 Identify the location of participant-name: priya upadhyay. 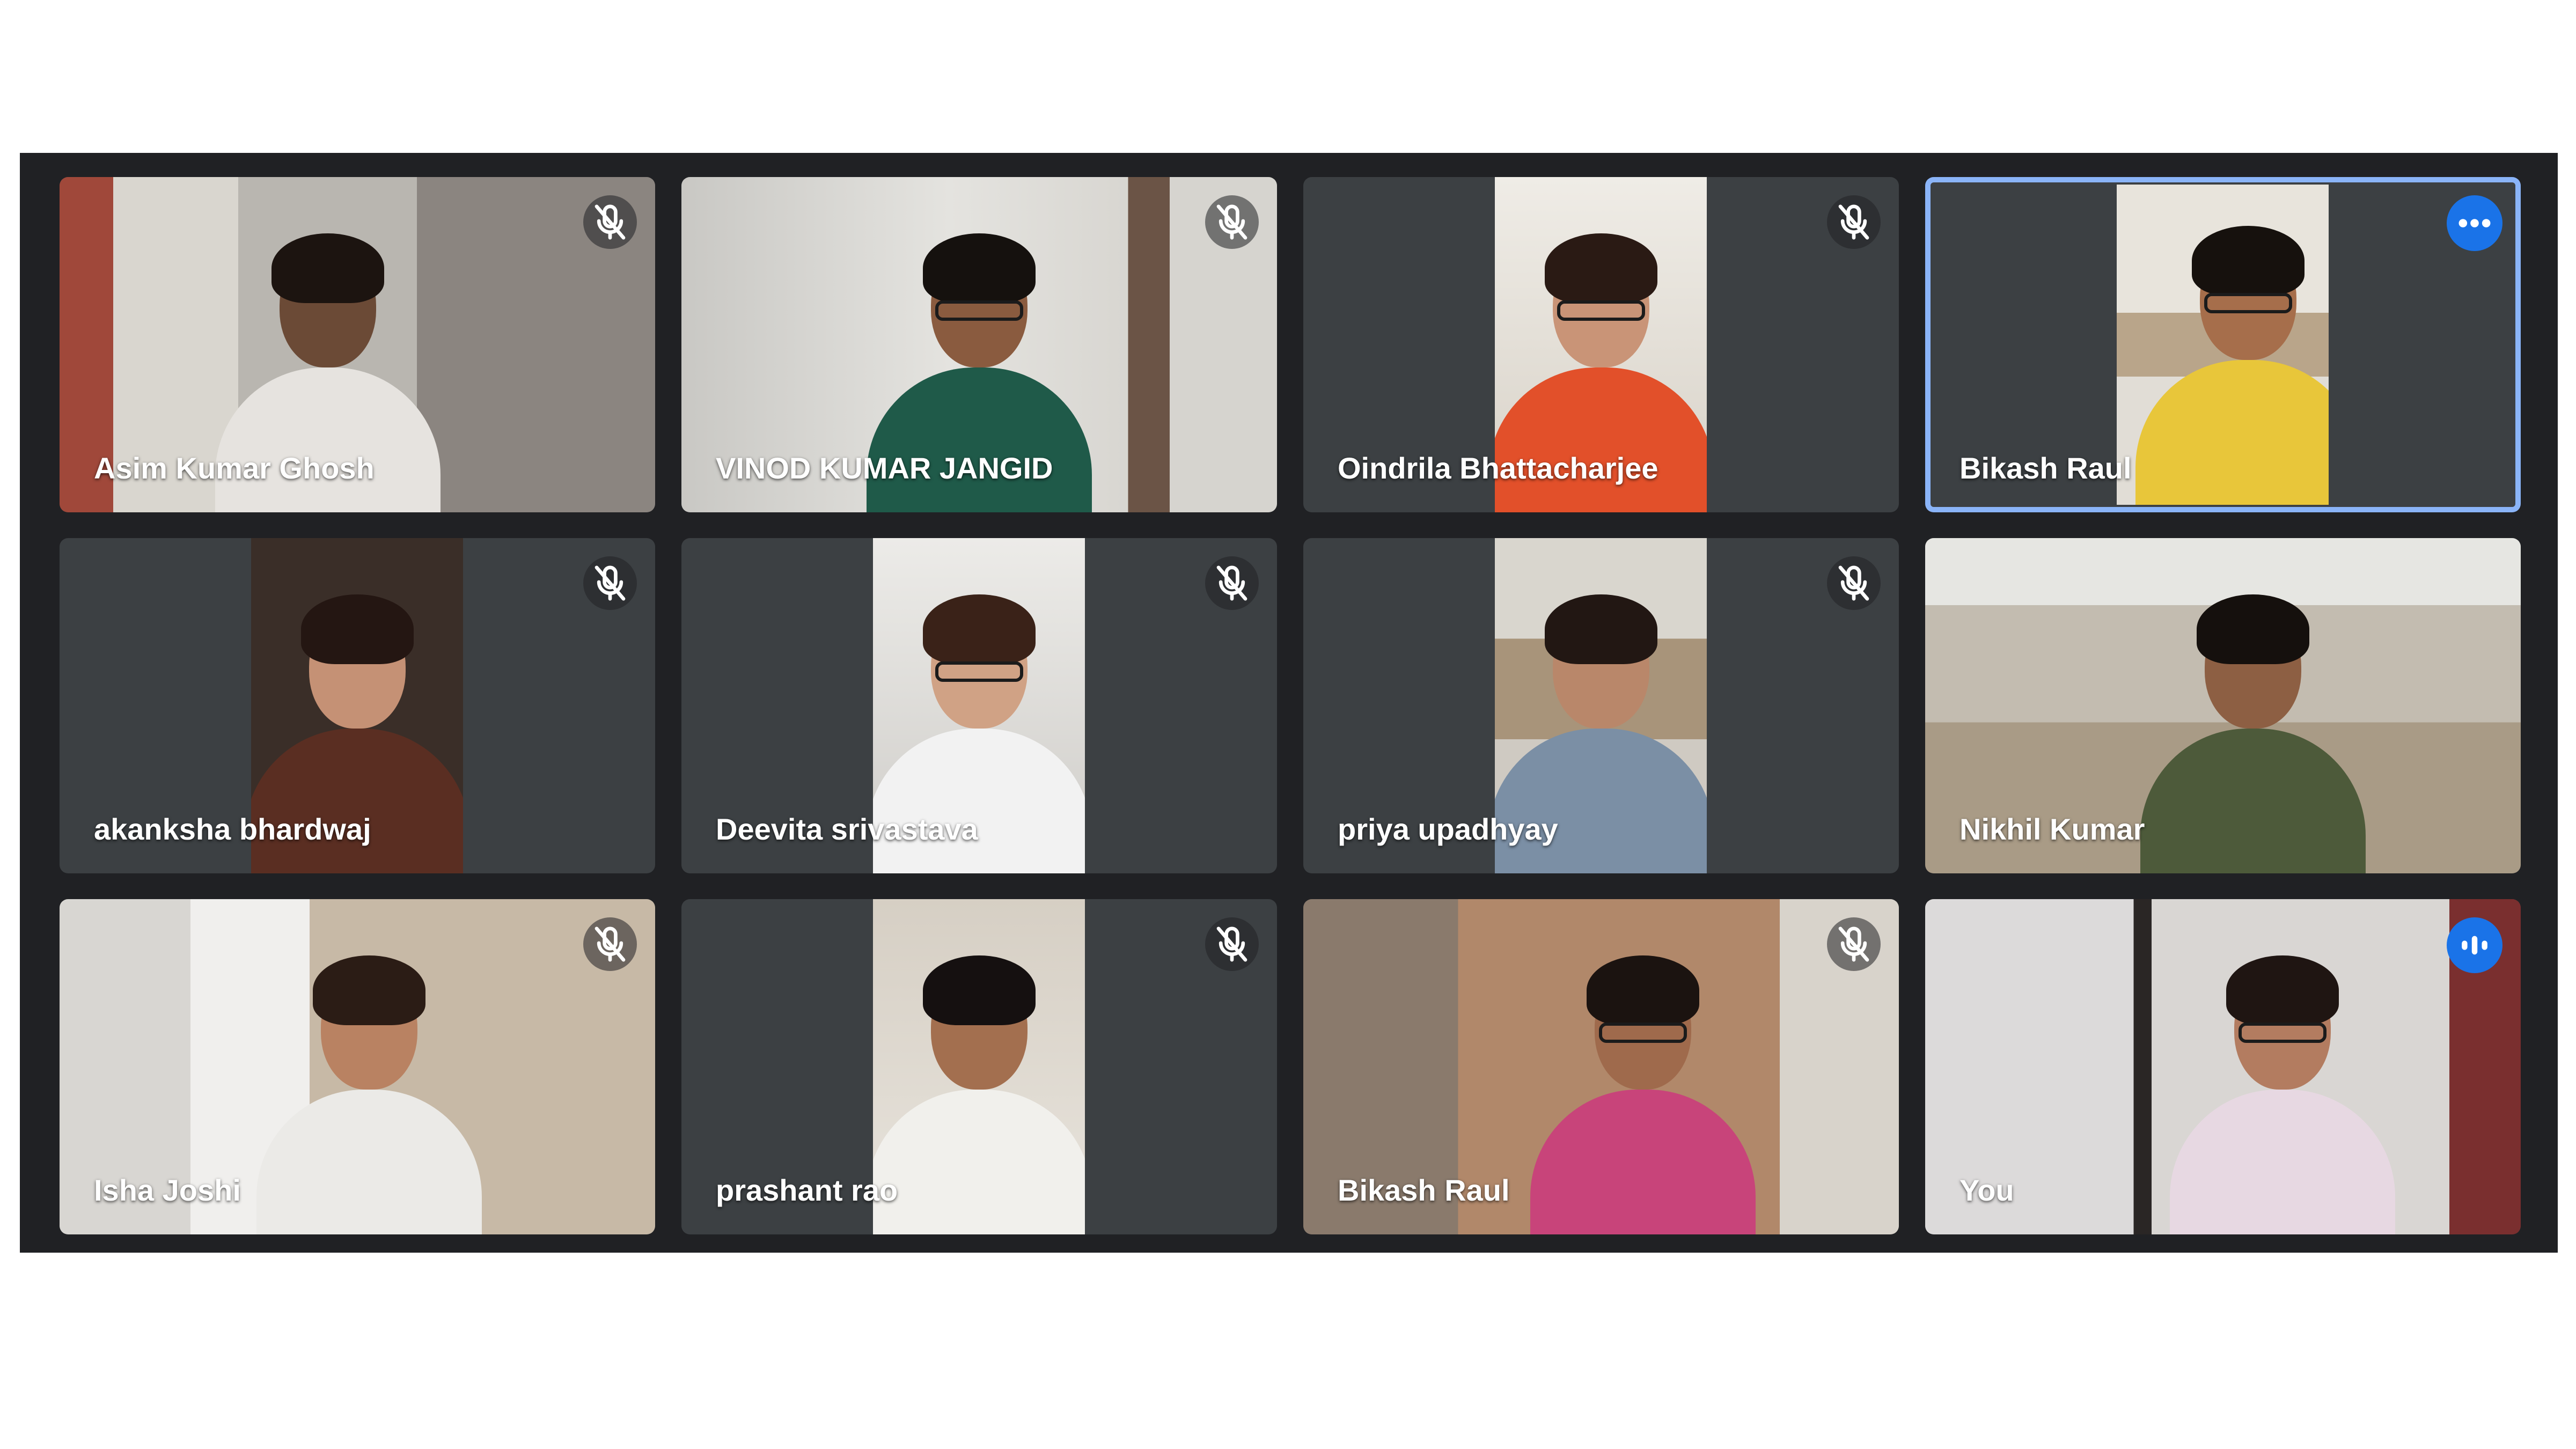
(1448, 829).